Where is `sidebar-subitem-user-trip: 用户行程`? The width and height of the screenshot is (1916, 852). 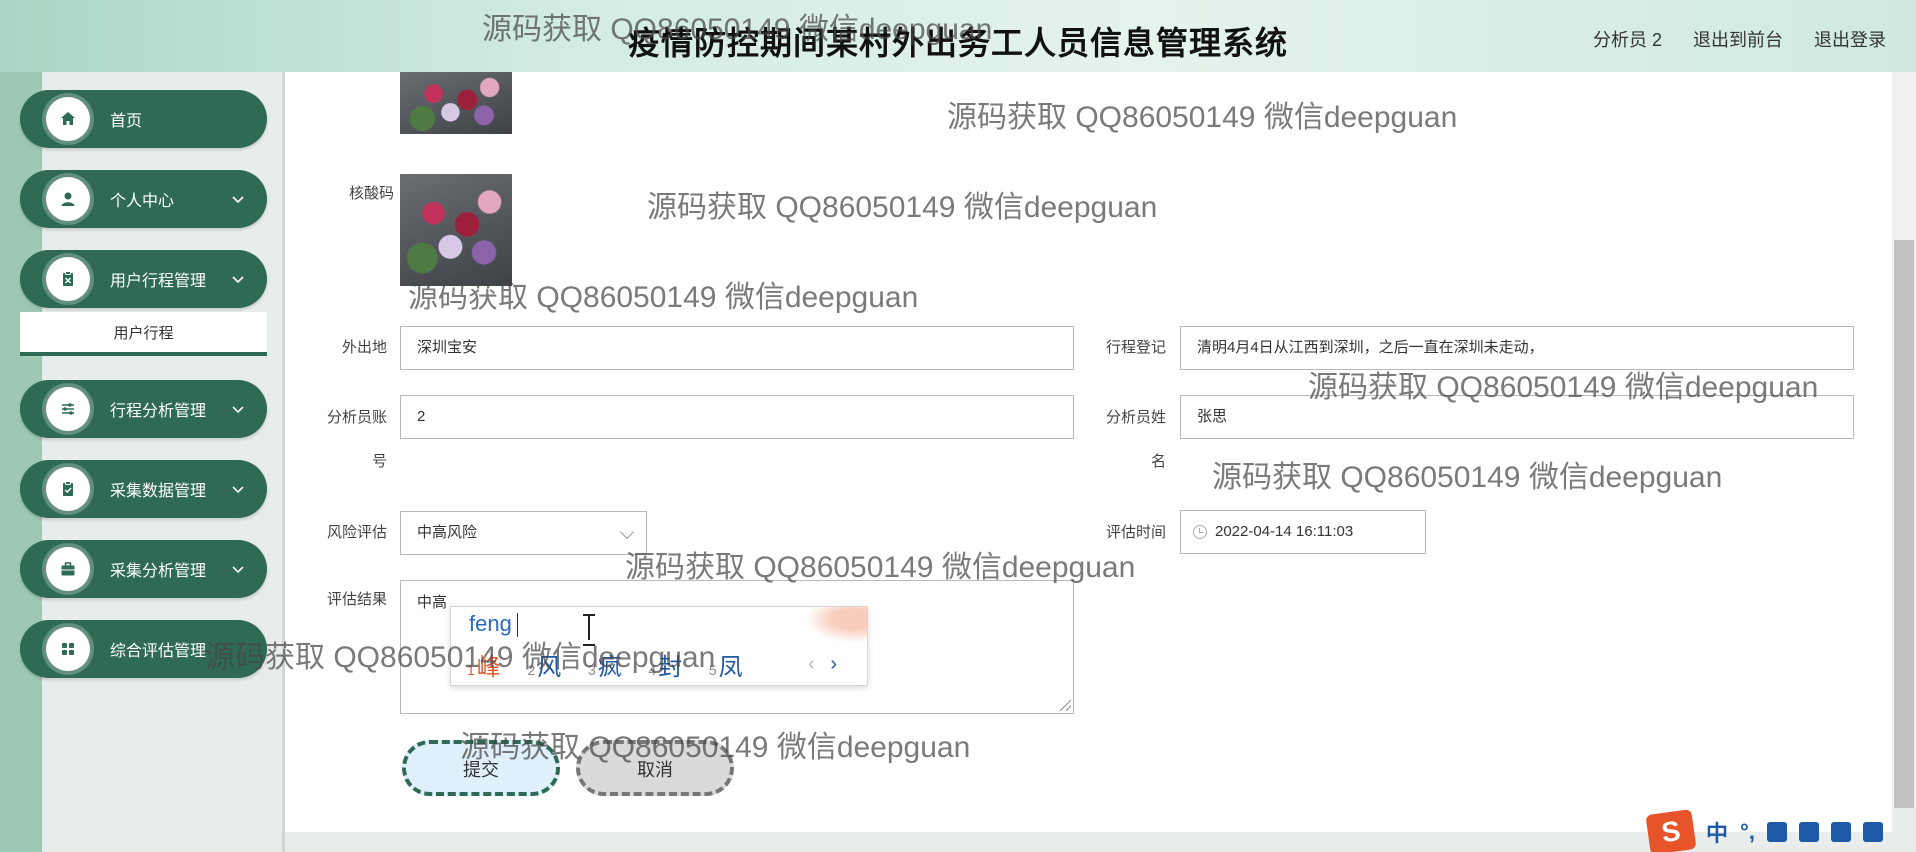 sidebar-subitem-user-trip: 用户行程 is located at coordinates (143, 334).